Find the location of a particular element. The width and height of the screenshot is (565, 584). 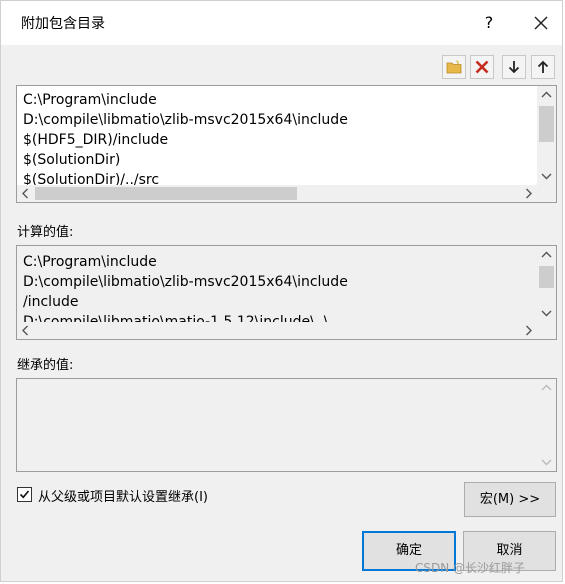

vertical-scroll-thumb is located at coordinates (546, 124).